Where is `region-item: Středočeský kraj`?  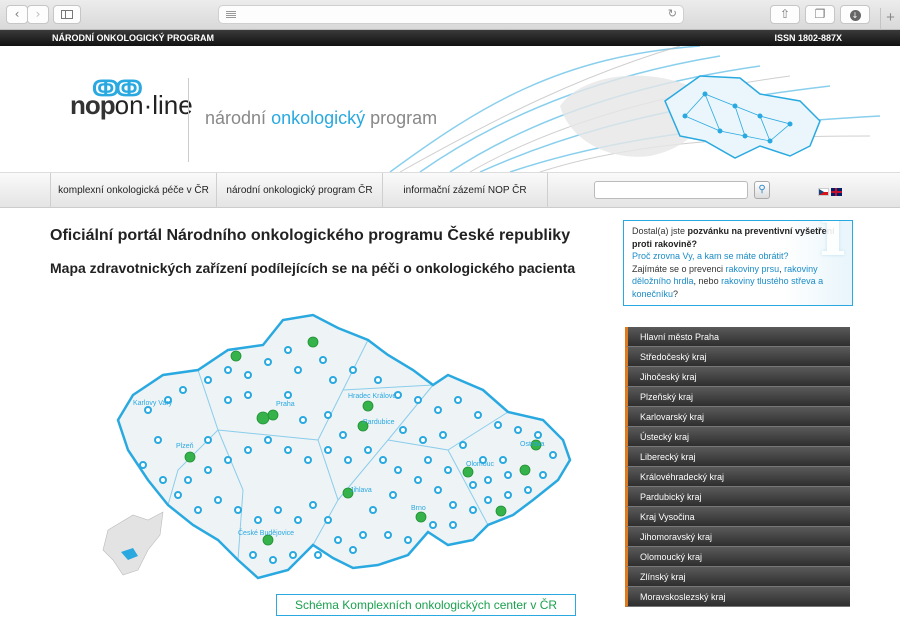 region-item: Středočeský kraj is located at coordinates (737, 357).